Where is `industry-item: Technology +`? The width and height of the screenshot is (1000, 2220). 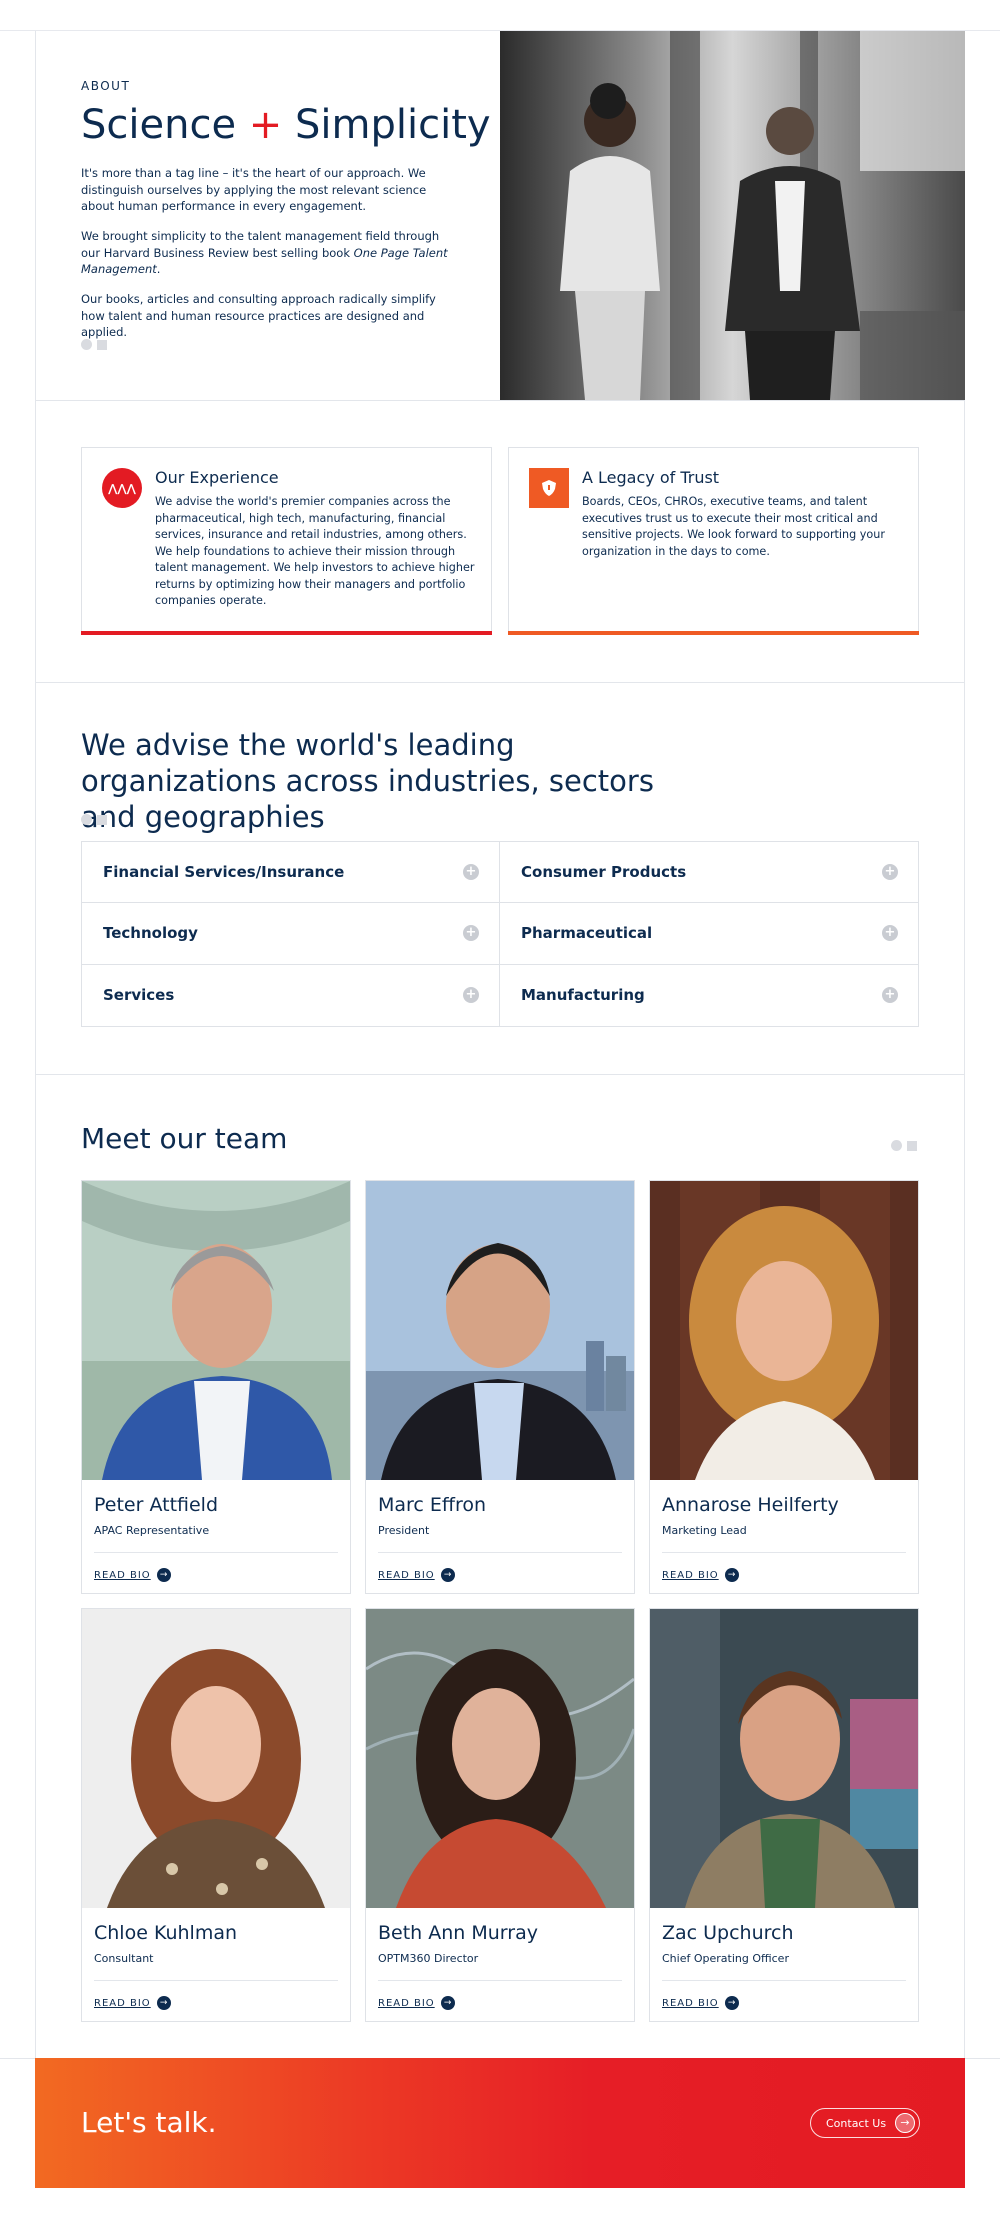 industry-item: Technology + is located at coordinates (291, 934).